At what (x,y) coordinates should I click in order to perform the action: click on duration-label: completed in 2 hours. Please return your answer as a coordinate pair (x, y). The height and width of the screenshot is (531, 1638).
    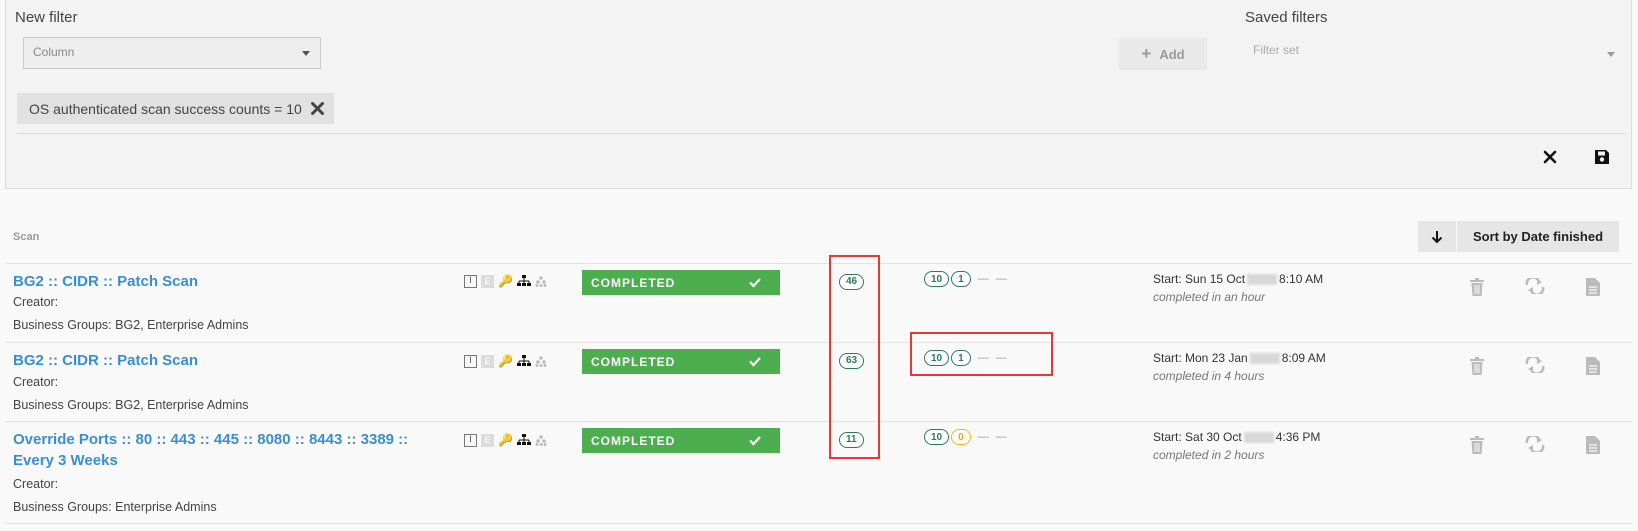
    Looking at the image, I should click on (1209, 455).